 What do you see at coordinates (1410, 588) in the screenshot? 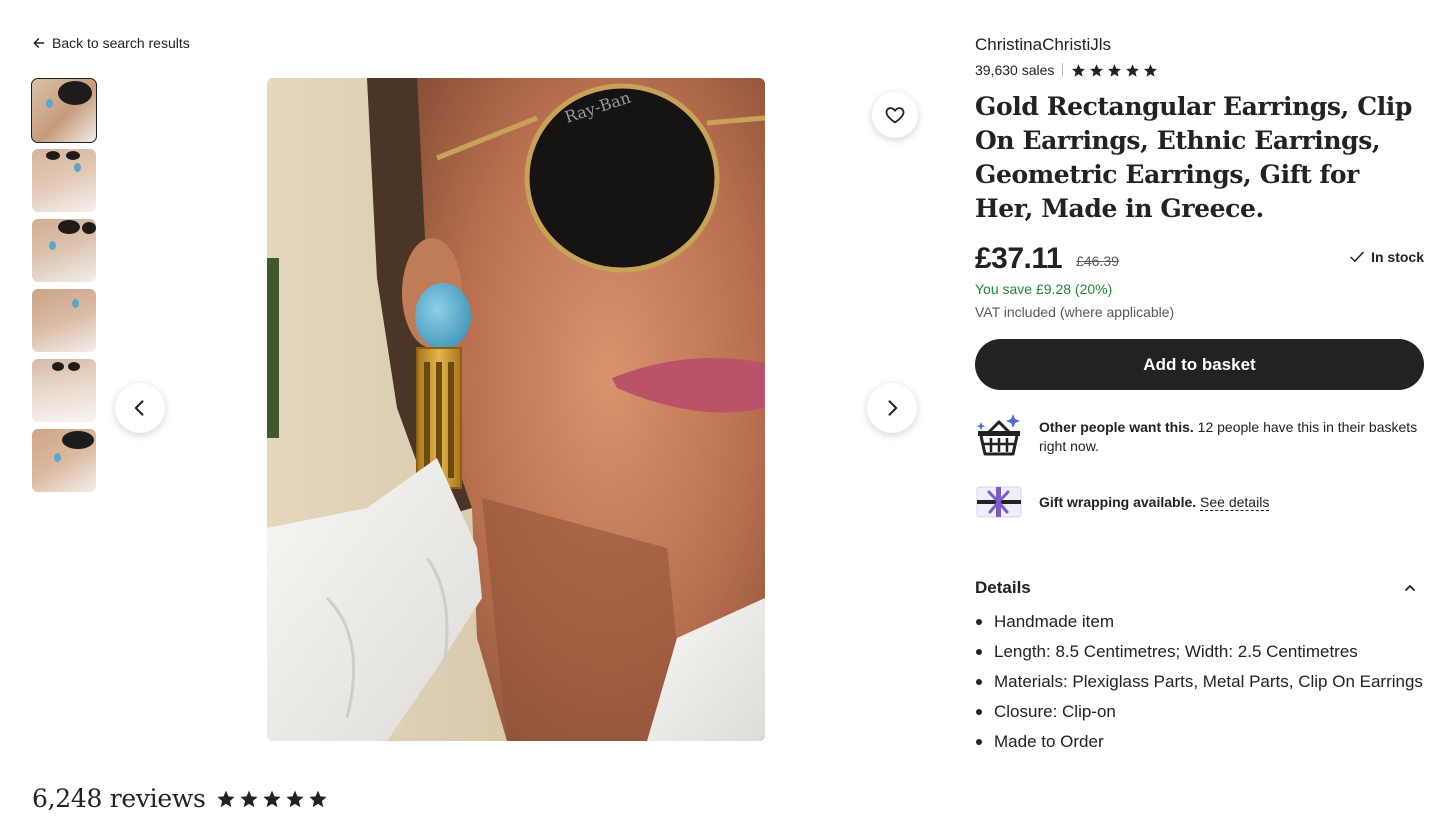
I see `chevron-up-icon` at bounding box center [1410, 588].